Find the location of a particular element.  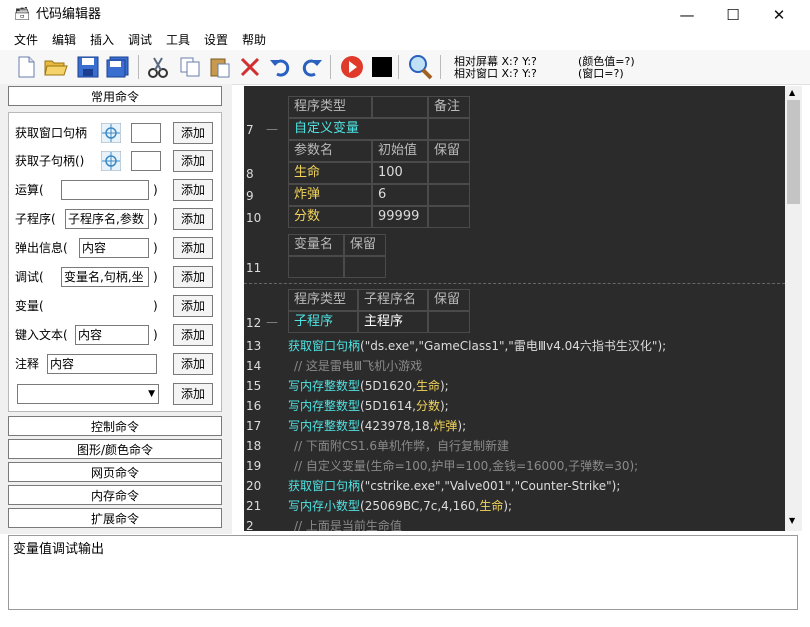

command-select: ▼ is located at coordinates (88, 394).